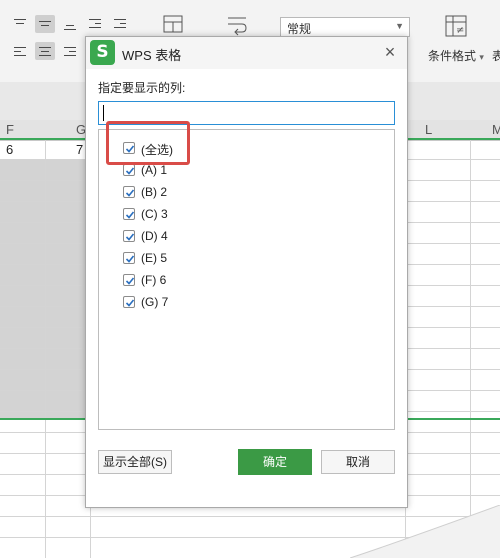  What do you see at coordinates (428, 129) in the screenshot?
I see `column-header-l: L` at bounding box center [428, 129].